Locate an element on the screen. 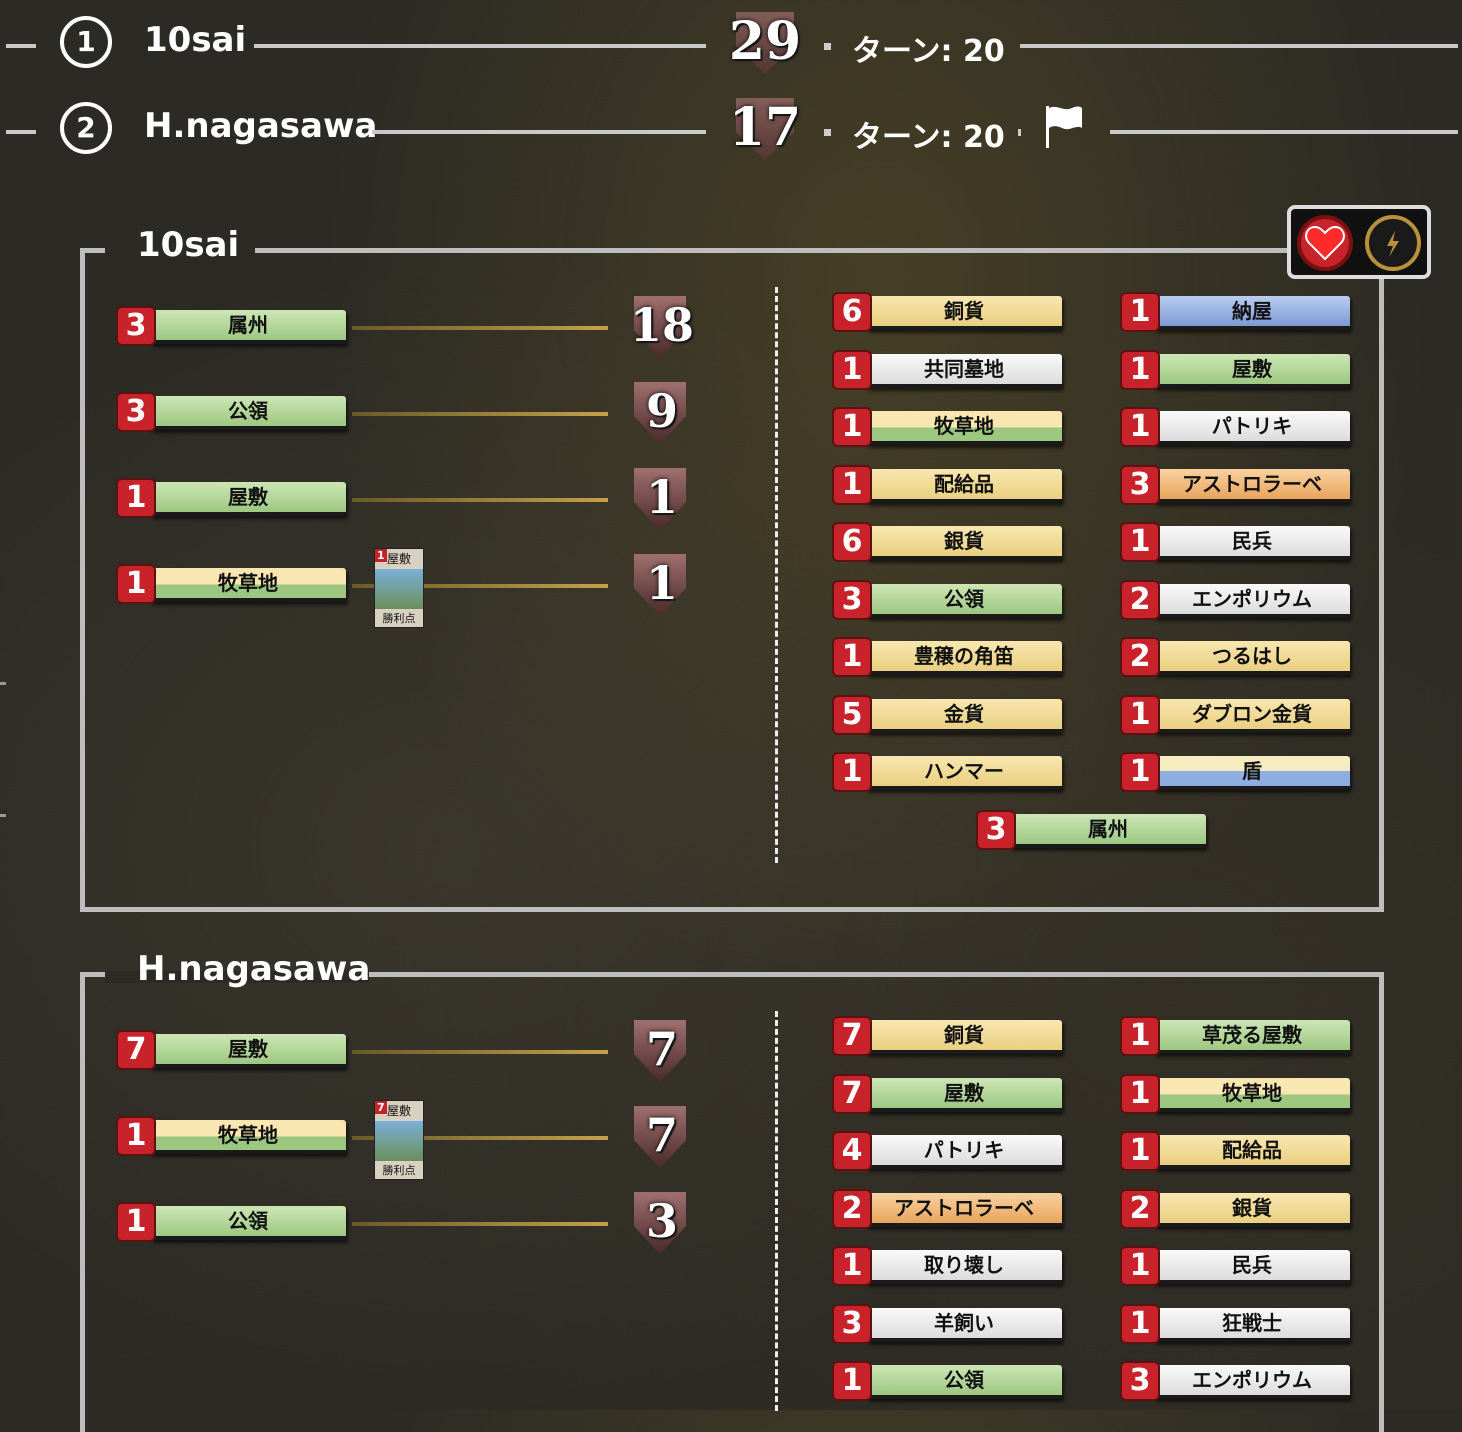  deck-card-chip: 2 銀貨 is located at coordinates (1238, 1210).